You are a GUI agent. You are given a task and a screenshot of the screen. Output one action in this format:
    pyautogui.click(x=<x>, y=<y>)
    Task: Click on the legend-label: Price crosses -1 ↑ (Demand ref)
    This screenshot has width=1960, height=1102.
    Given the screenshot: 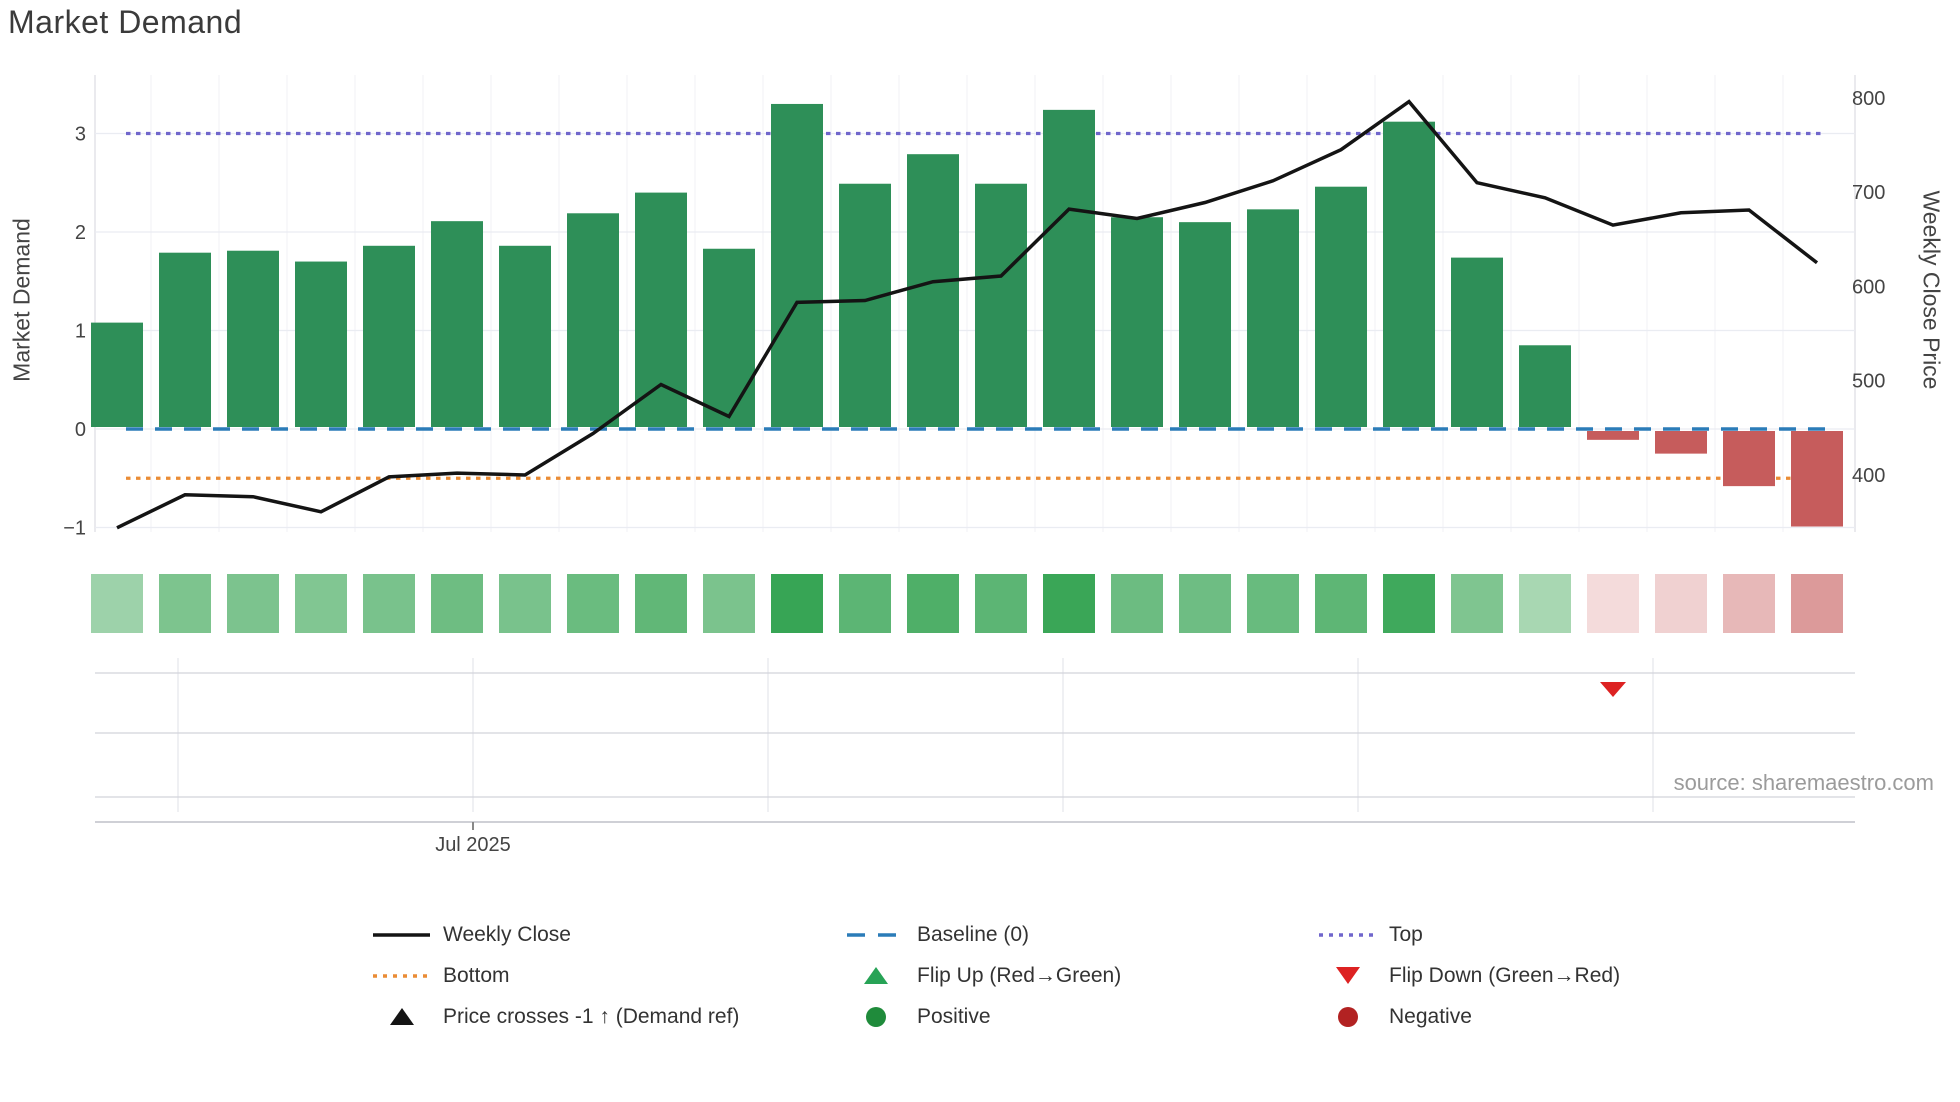 What is the action you would take?
    pyautogui.click(x=591, y=1016)
    